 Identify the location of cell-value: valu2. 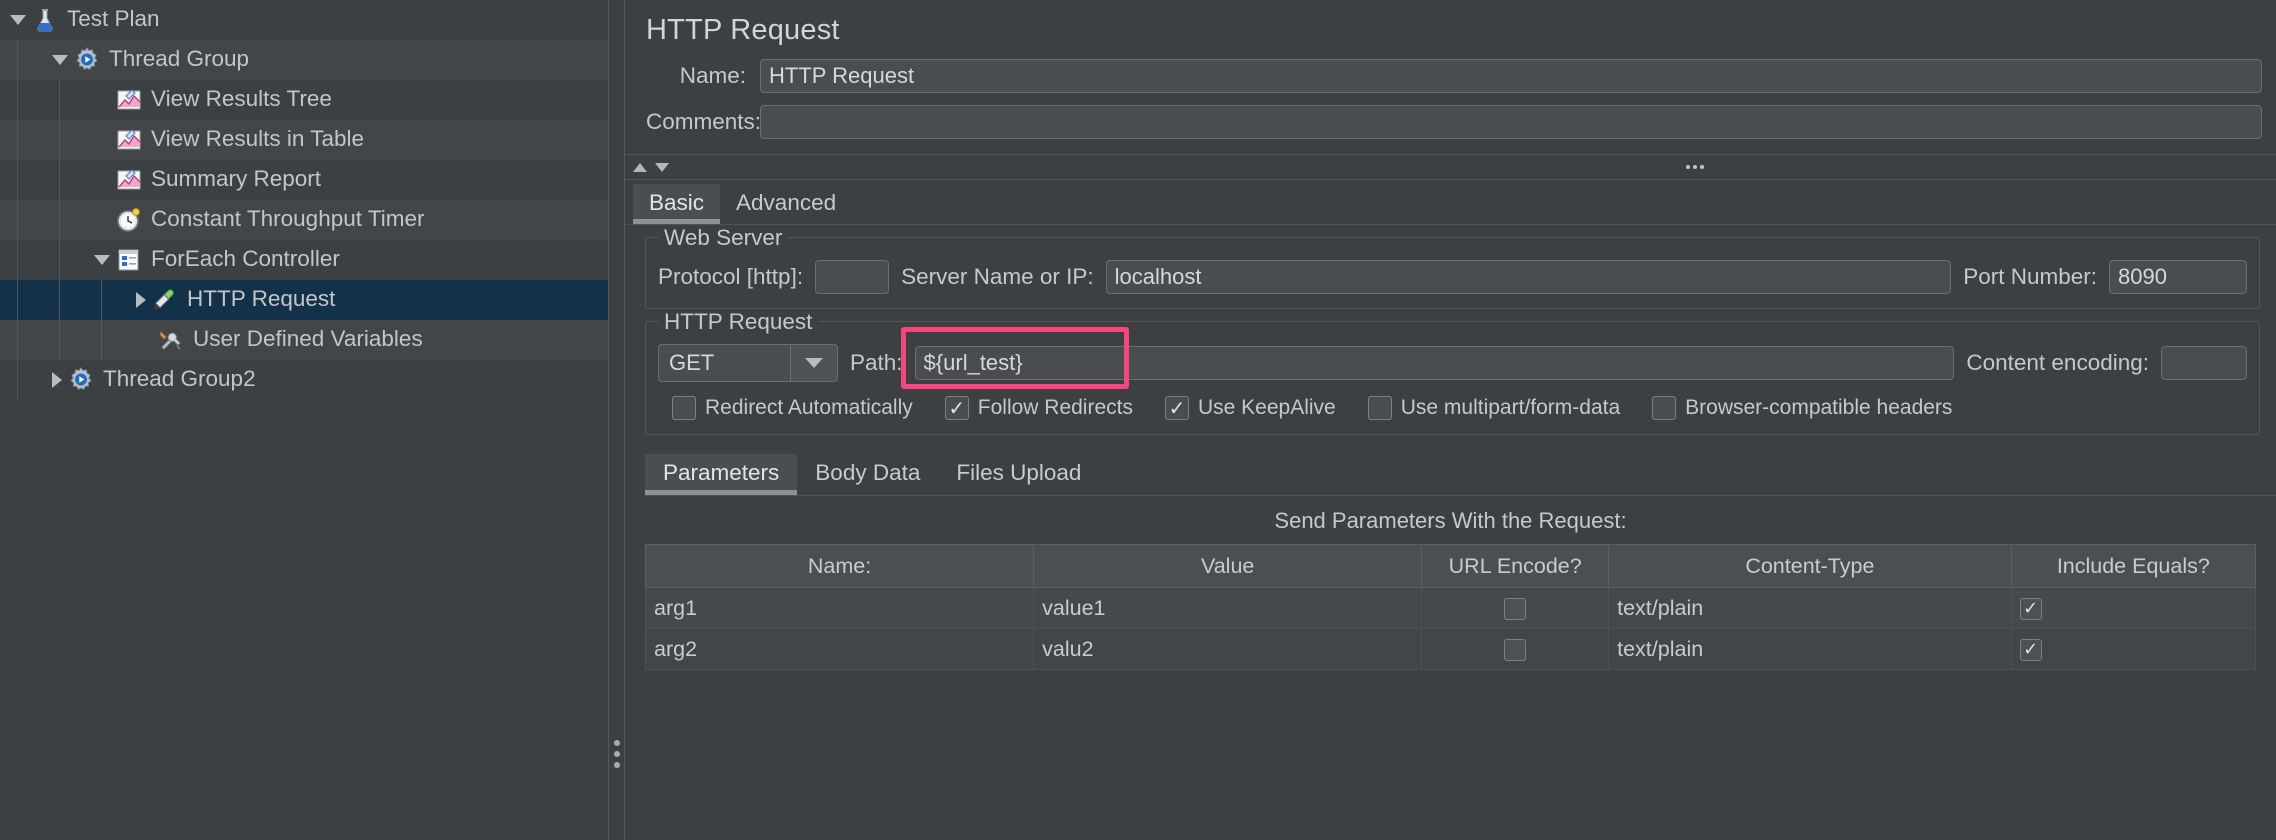
(1228, 649).